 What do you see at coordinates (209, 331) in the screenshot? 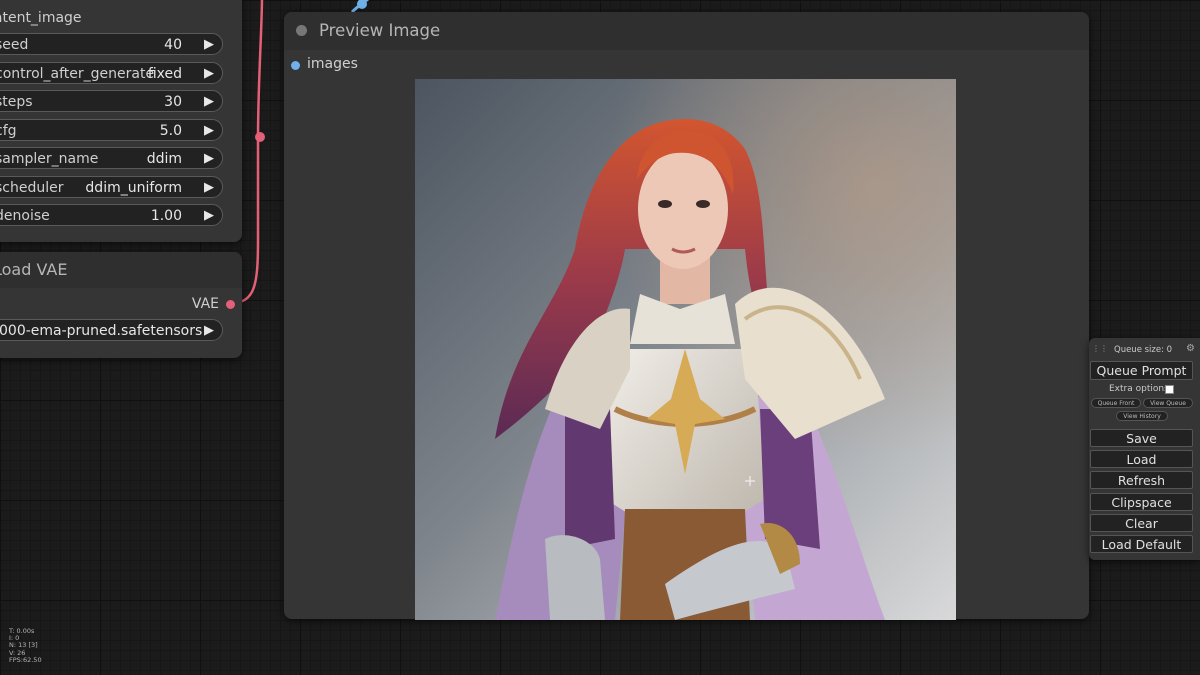
I see `vae-name-arrow-icon: ▶` at bounding box center [209, 331].